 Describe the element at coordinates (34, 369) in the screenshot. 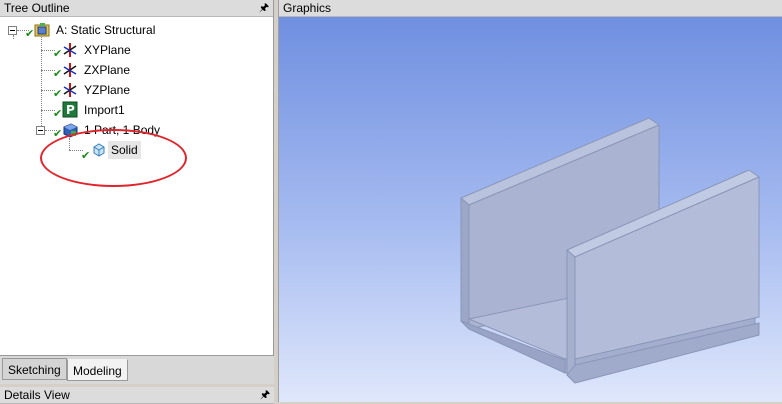

I see `tab-sketching: Sketching` at that location.